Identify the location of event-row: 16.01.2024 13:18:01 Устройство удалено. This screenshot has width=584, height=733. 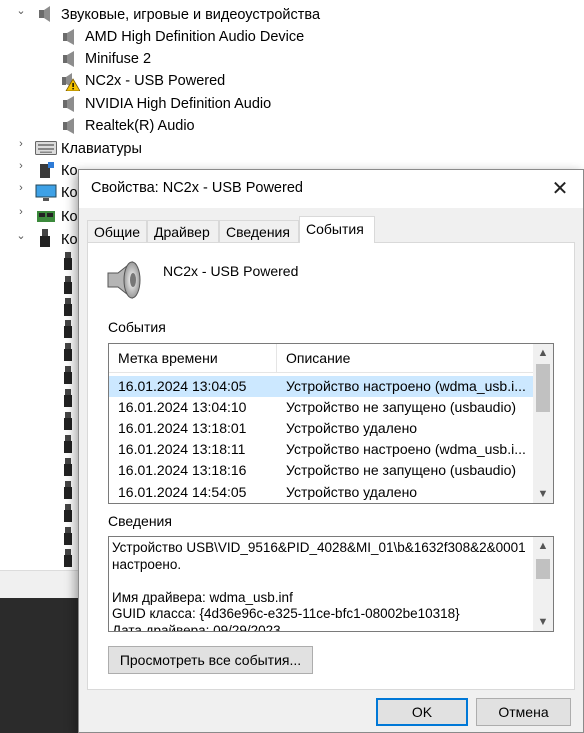
(321, 428).